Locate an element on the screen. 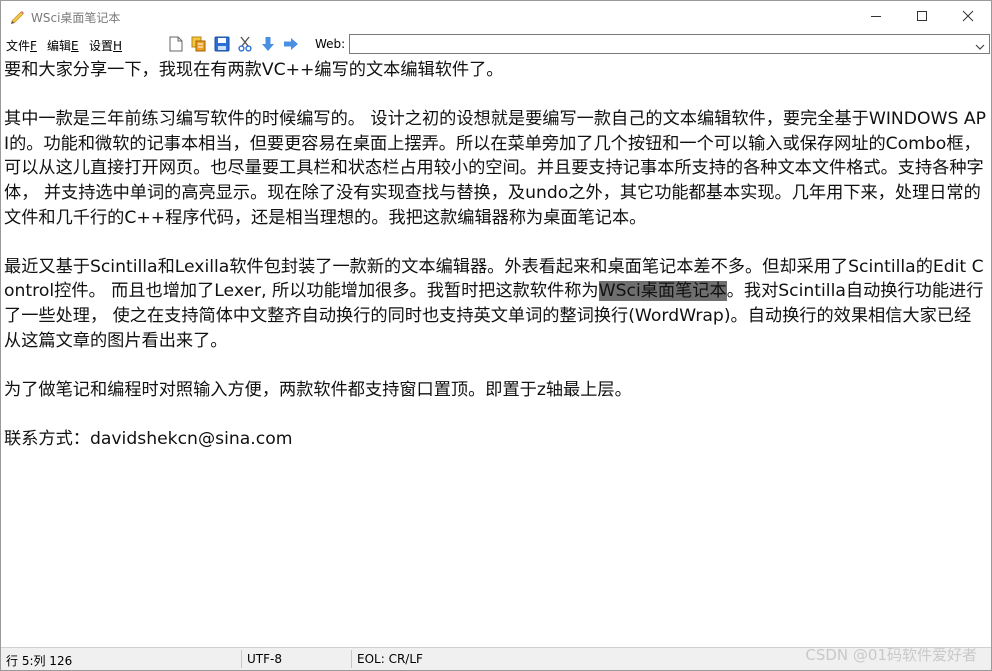 This screenshot has height=671, width=992. arrow-right-icon is located at coordinates (291, 44).